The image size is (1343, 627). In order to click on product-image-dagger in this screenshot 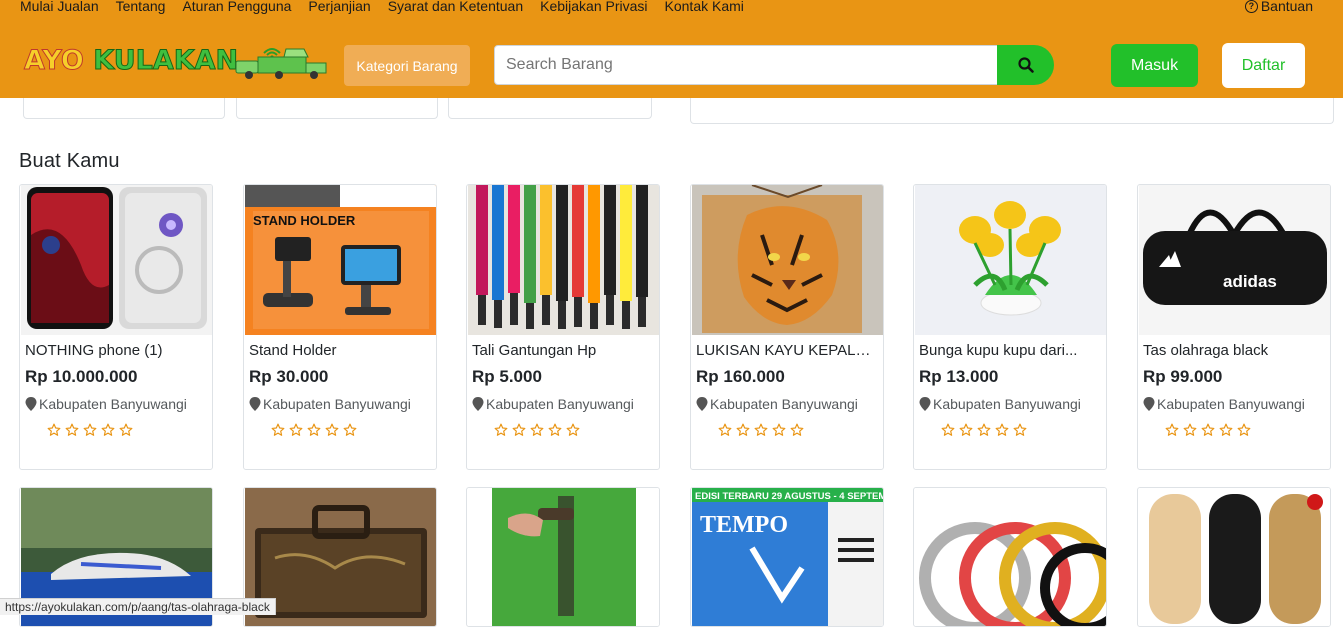, I will do `click(563, 557)`.